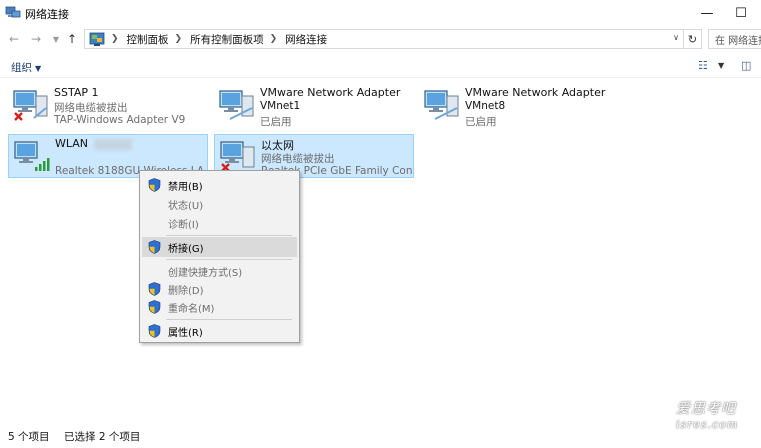  I want to click on item-adapter: VMnet1, so click(280, 106).